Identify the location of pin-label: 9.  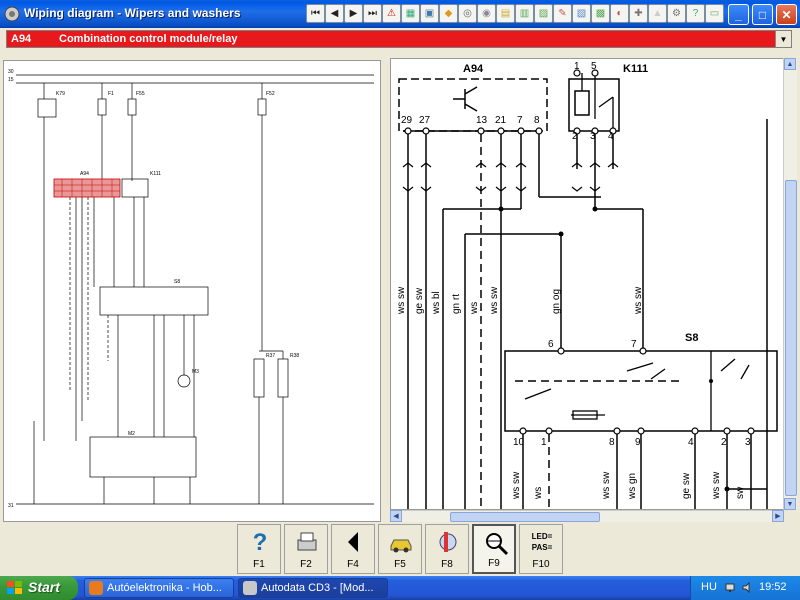
(638, 442).